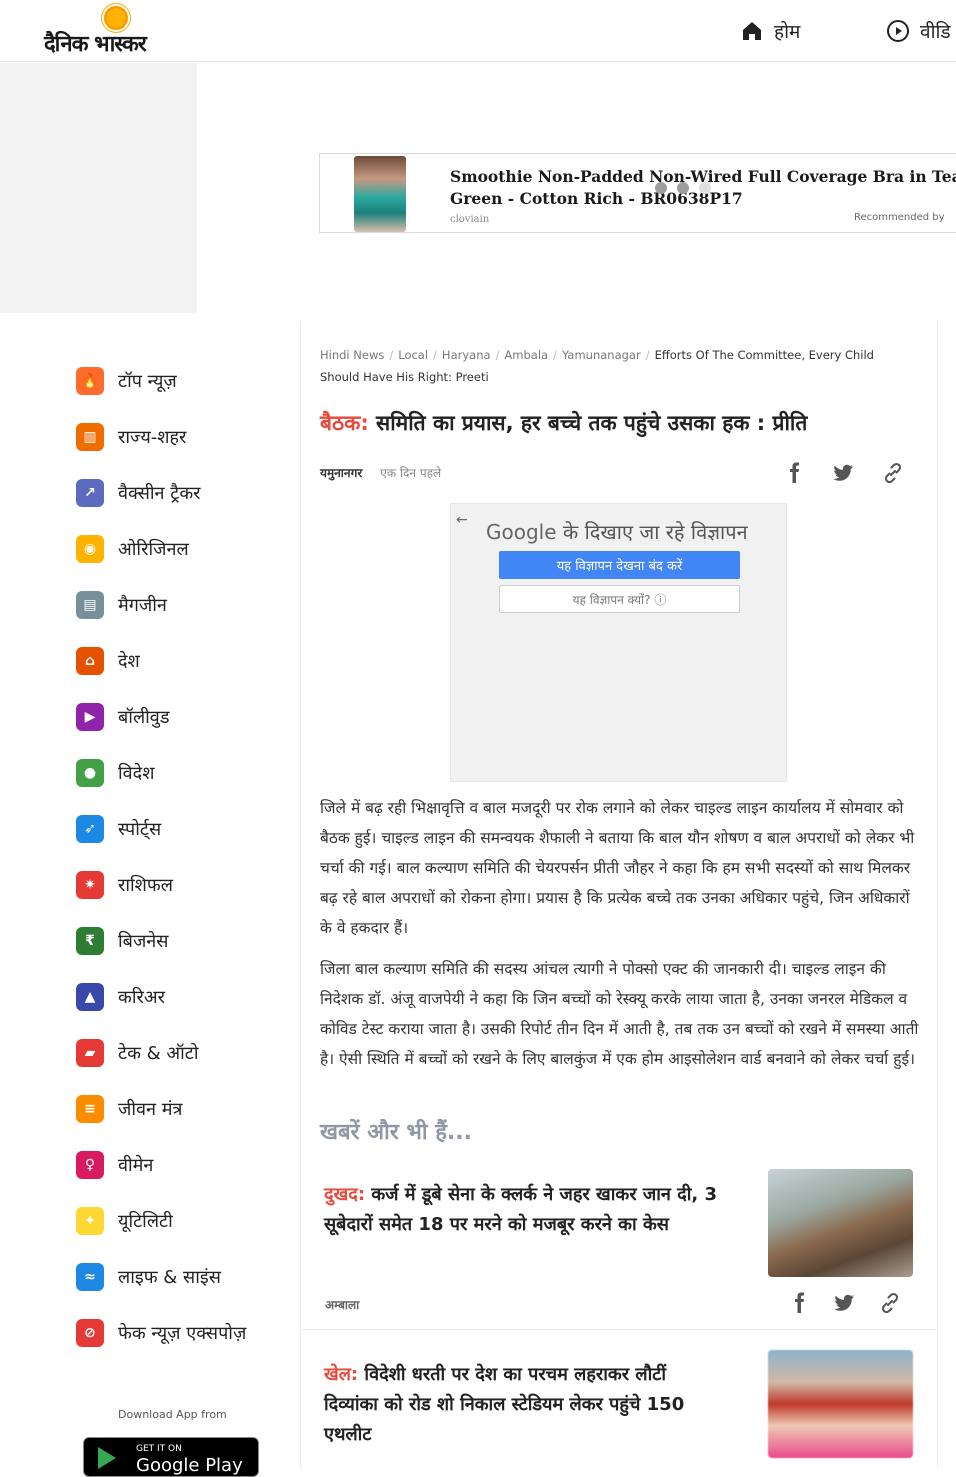 The height and width of the screenshot is (1477, 956). I want to click on site-logo: दैनिक भास्कर, so click(116, 31).